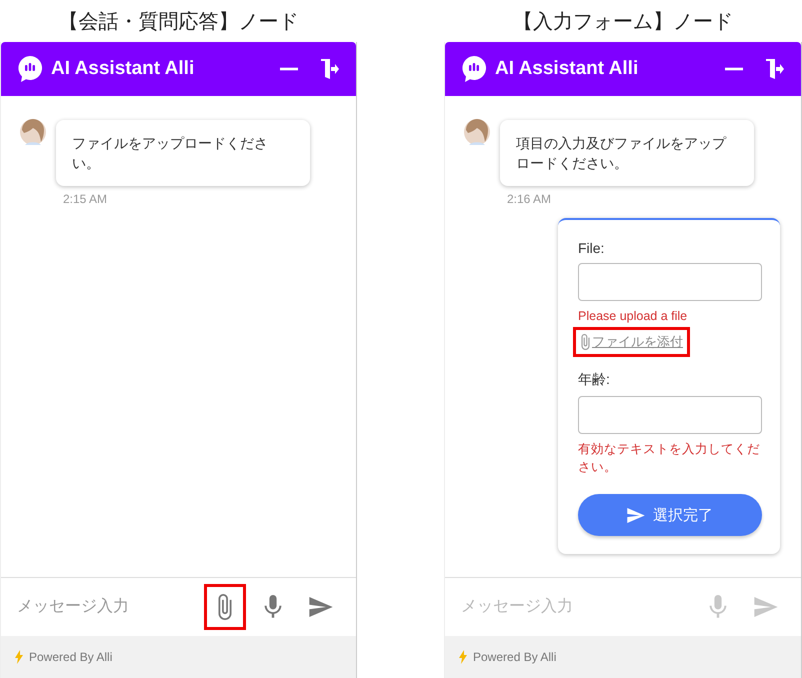 The height and width of the screenshot is (678, 802). What do you see at coordinates (107, 607) in the screenshot?
I see `message-input: メッセージ入力` at bounding box center [107, 607].